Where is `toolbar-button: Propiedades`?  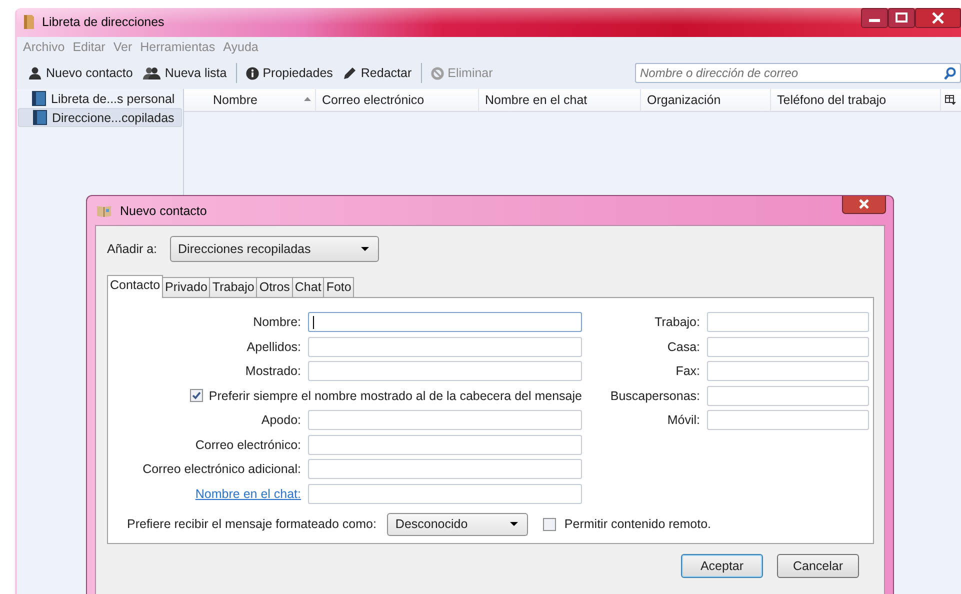
toolbar-button: Propiedades is located at coordinates (291, 73).